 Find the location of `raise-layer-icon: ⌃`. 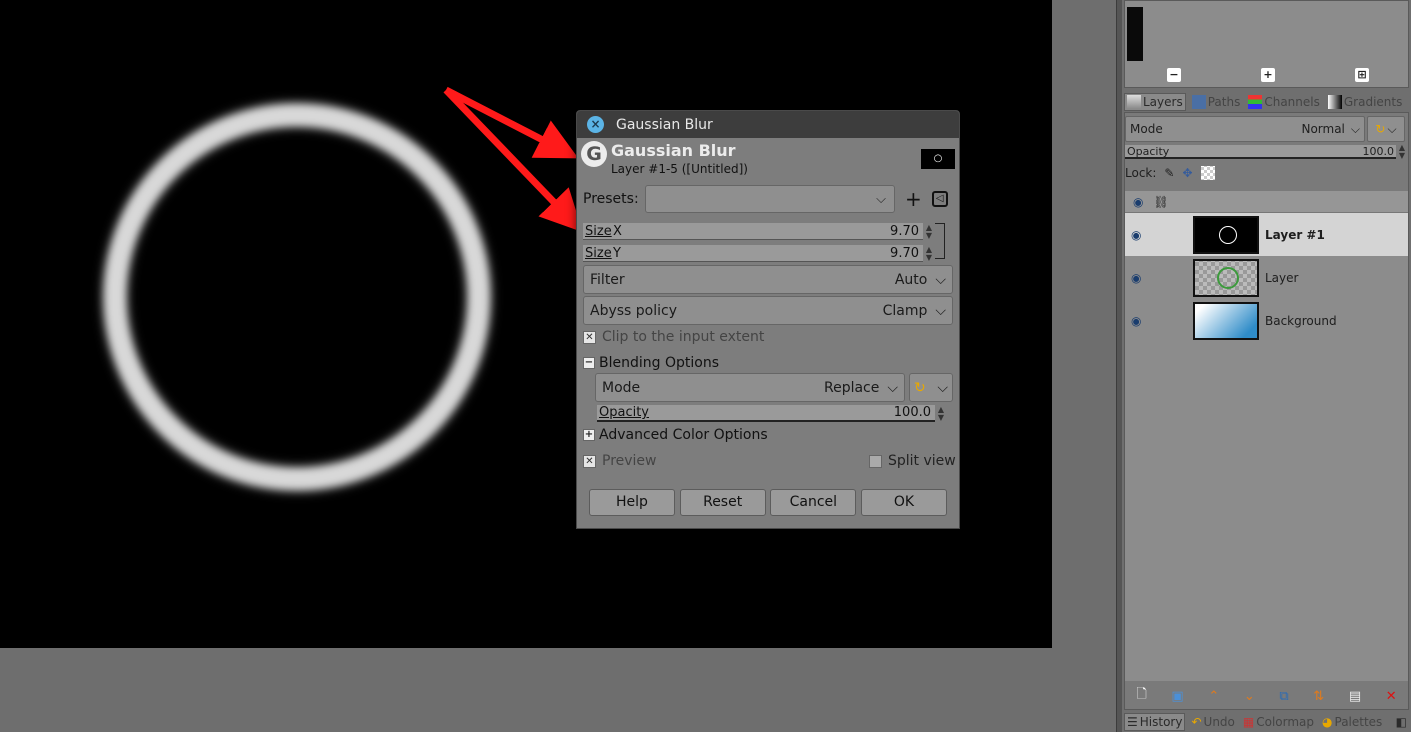

raise-layer-icon: ⌃ is located at coordinates (1213, 696).